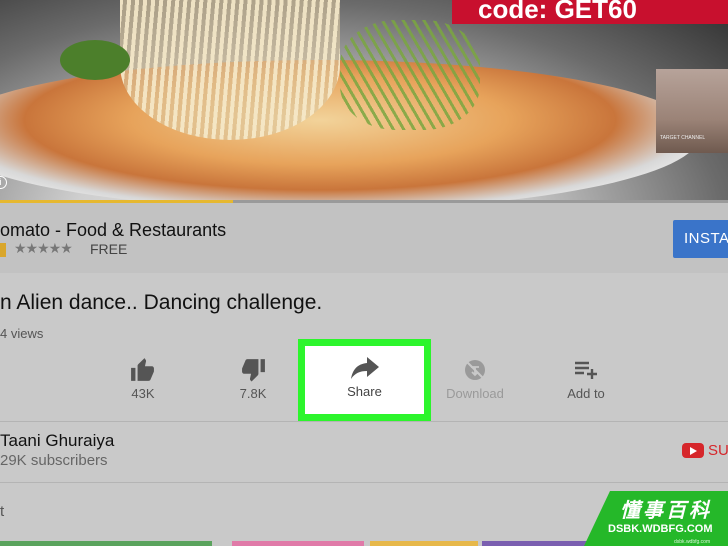 The height and width of the screenshot is (546, 728). What do you see at coordinates (57, 441) in the screenshot?
I see `channel-name: Taani Ghuraiya` at bounding box center [57, 441].